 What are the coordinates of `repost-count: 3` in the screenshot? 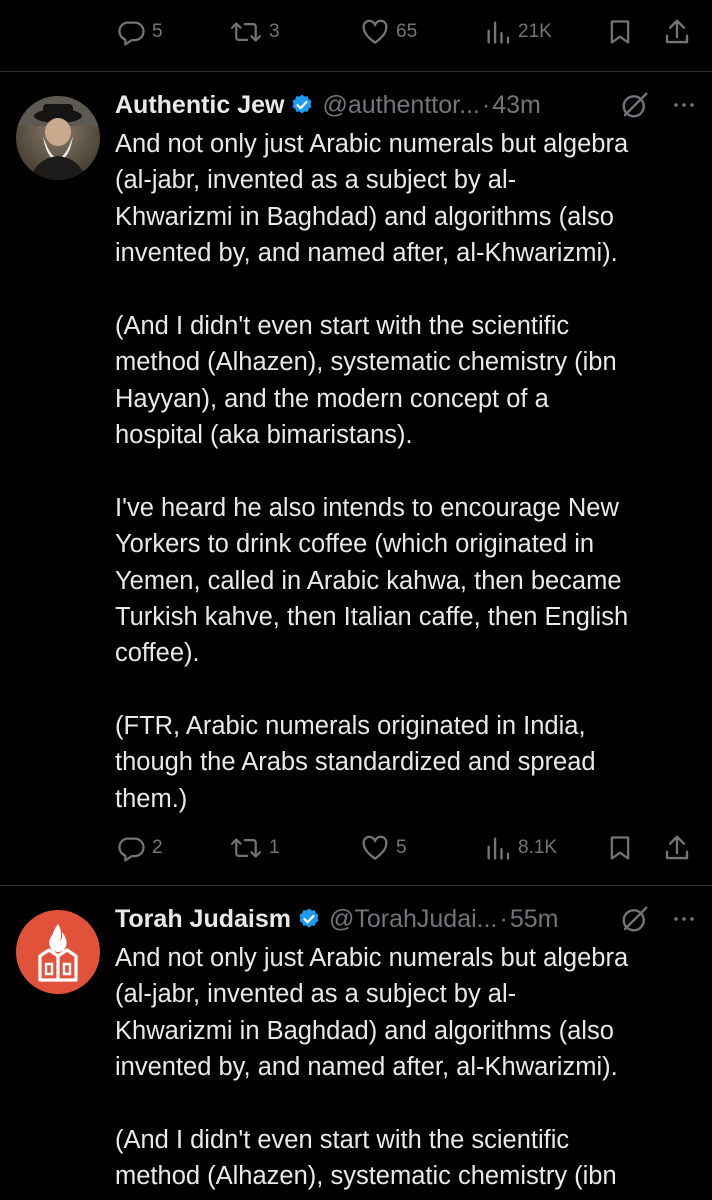 It's located at (274, 31).